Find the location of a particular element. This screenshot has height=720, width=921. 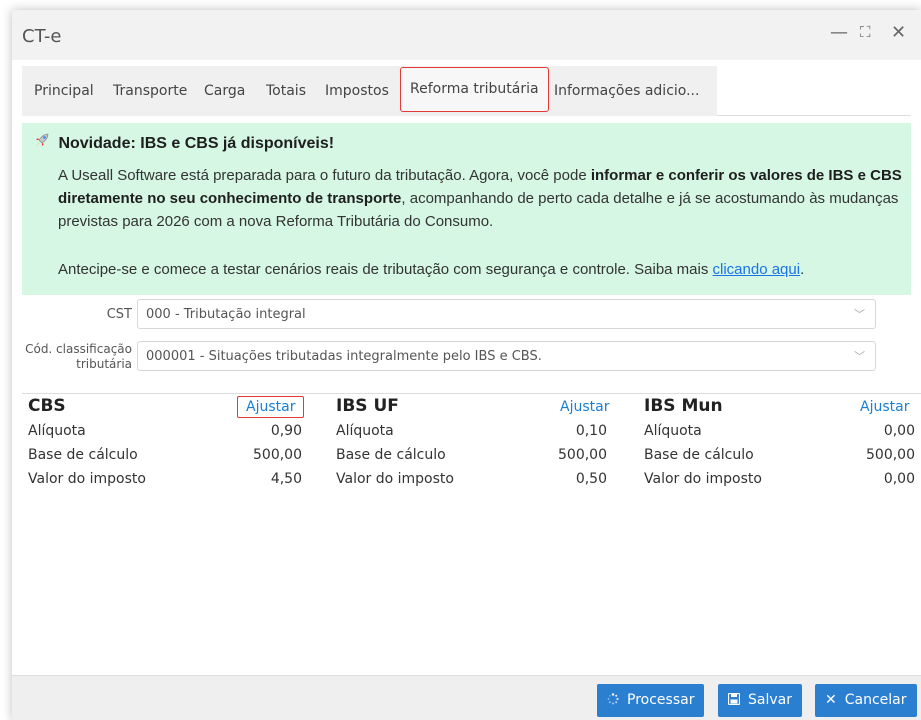

cst-select: 000 - Tributação integral ﹀ is located at coordinates (506, 314).